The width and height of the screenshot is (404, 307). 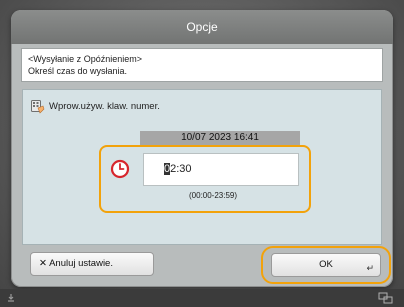 I want to click on current-datetime: 10/07 2023 16:41, so click(x=220, y=138).